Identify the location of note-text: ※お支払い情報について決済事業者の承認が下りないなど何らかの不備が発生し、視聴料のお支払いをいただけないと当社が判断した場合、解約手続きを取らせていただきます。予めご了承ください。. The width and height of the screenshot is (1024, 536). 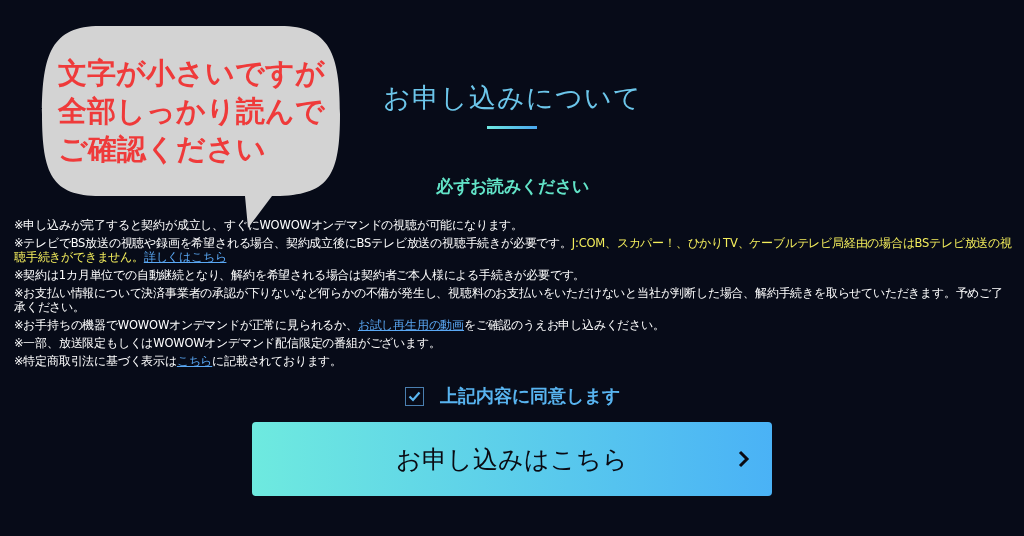
(509, 300).